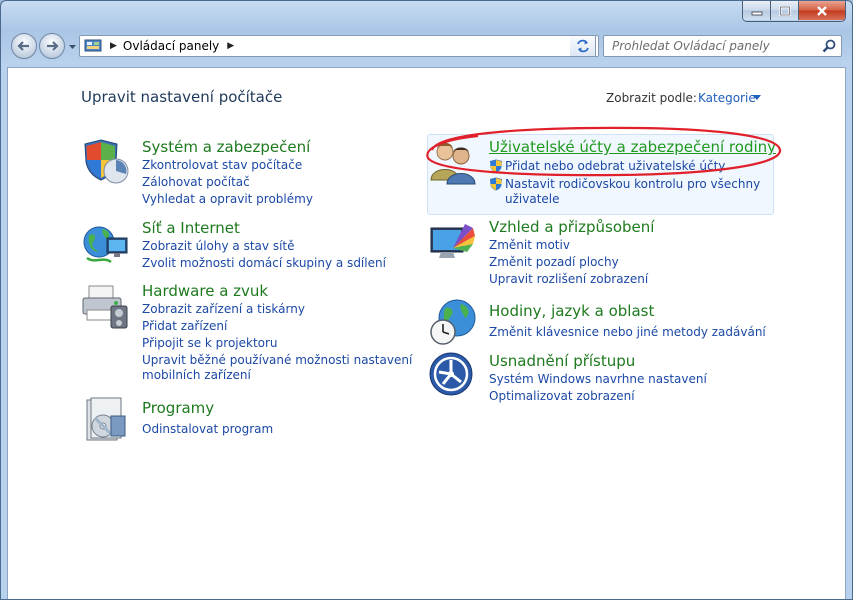 This screenshot has height=600, width=853. What do you see at coordinates (568, 279) in the screenshot?
I see `link-screen-resolution: Upravit rozlišení zobrazení` at bounding box center [568, 279].